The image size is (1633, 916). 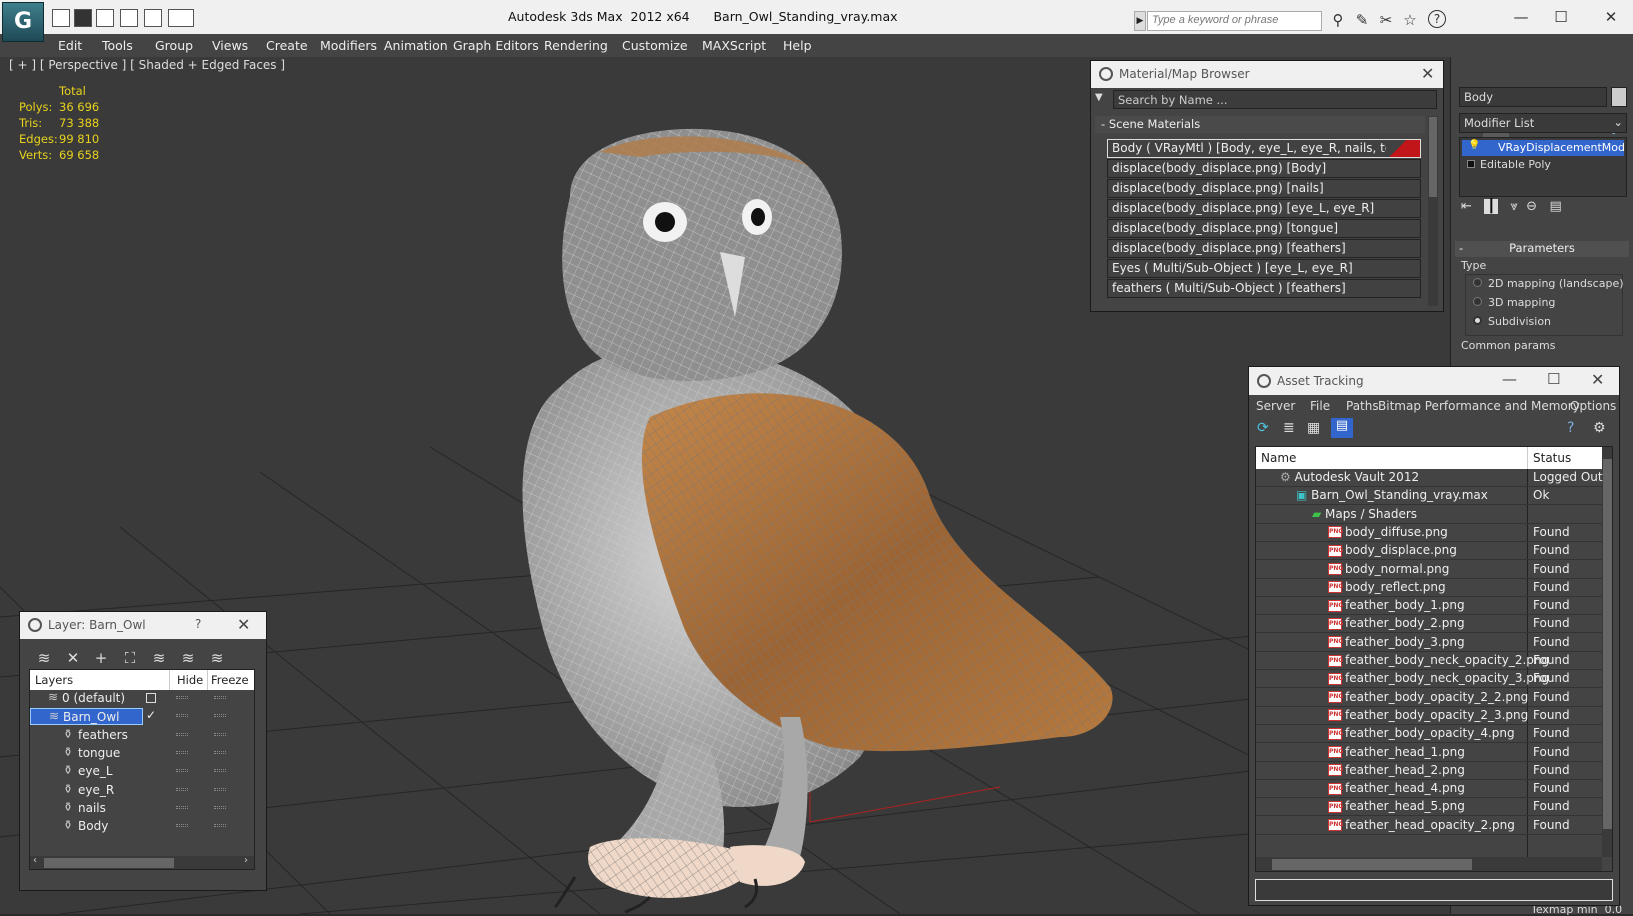 I want to click on hide-all-layers-icon: ≋, so click(x=188, y=658).